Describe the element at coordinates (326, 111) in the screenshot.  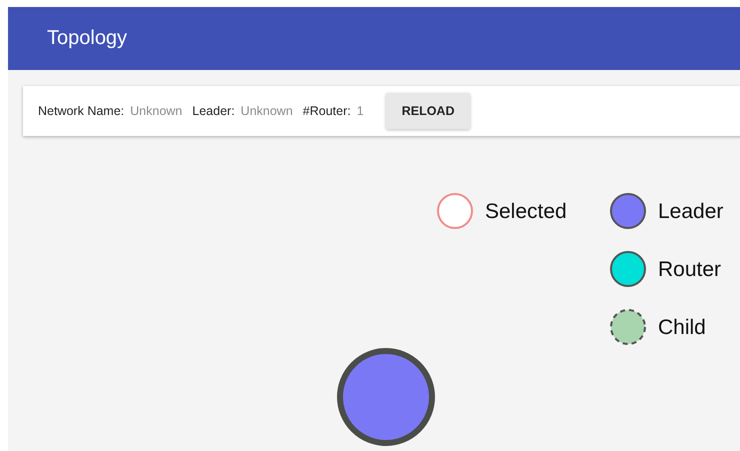
I see `field-label: #Router:` at that location.